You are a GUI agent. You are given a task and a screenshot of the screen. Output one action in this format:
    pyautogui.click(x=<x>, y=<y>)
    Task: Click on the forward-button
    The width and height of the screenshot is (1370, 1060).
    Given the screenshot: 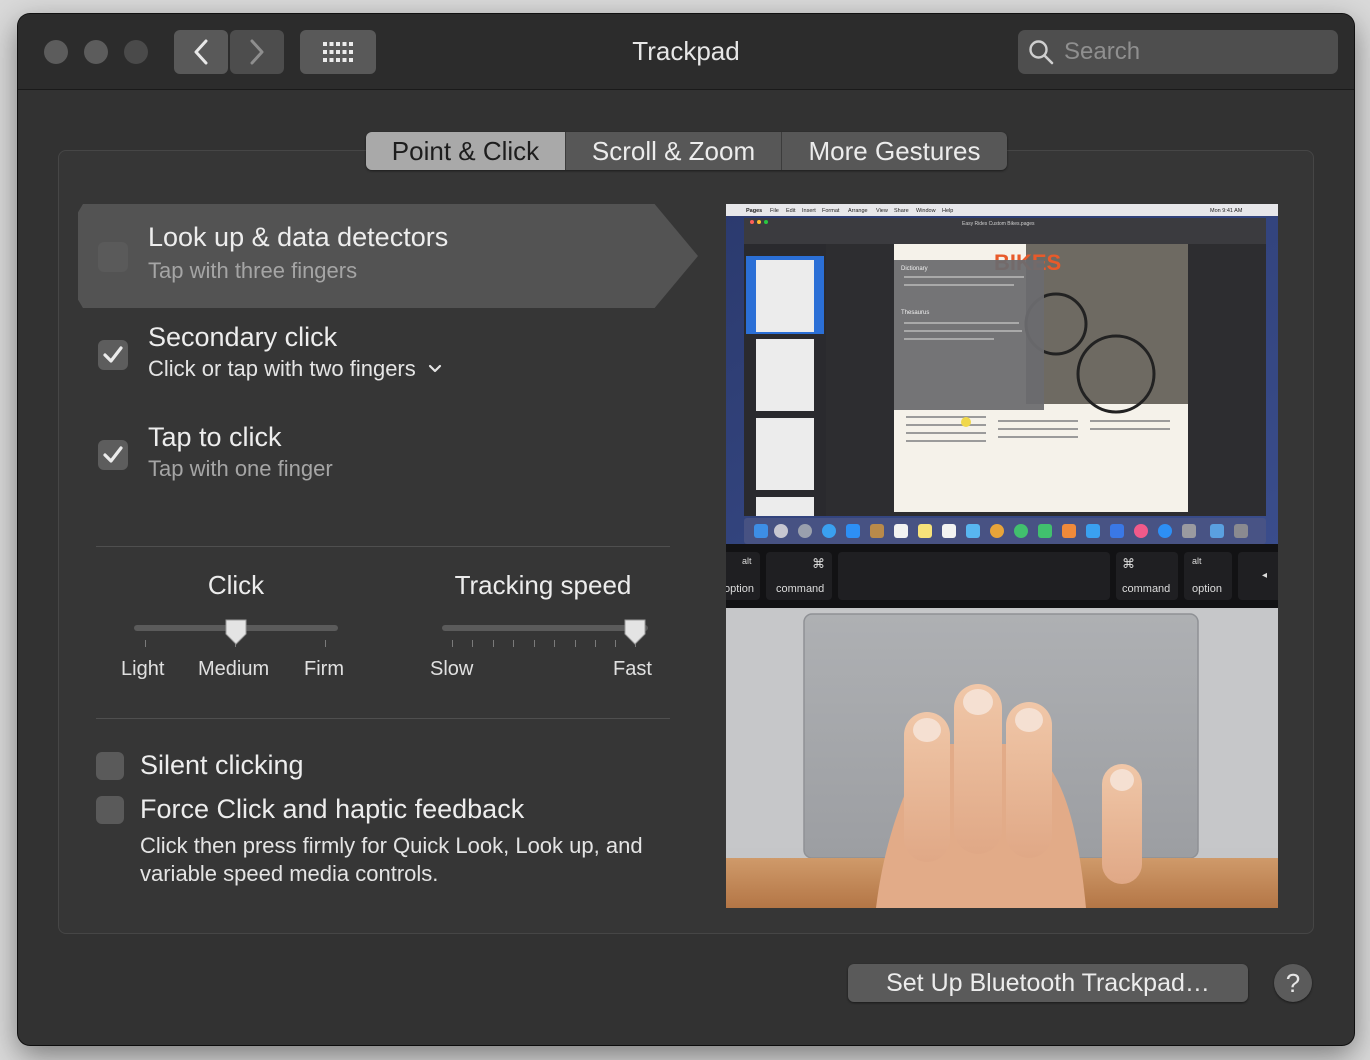 What is the action you would take?
    pyautogui.click(x=257, y=52)
    